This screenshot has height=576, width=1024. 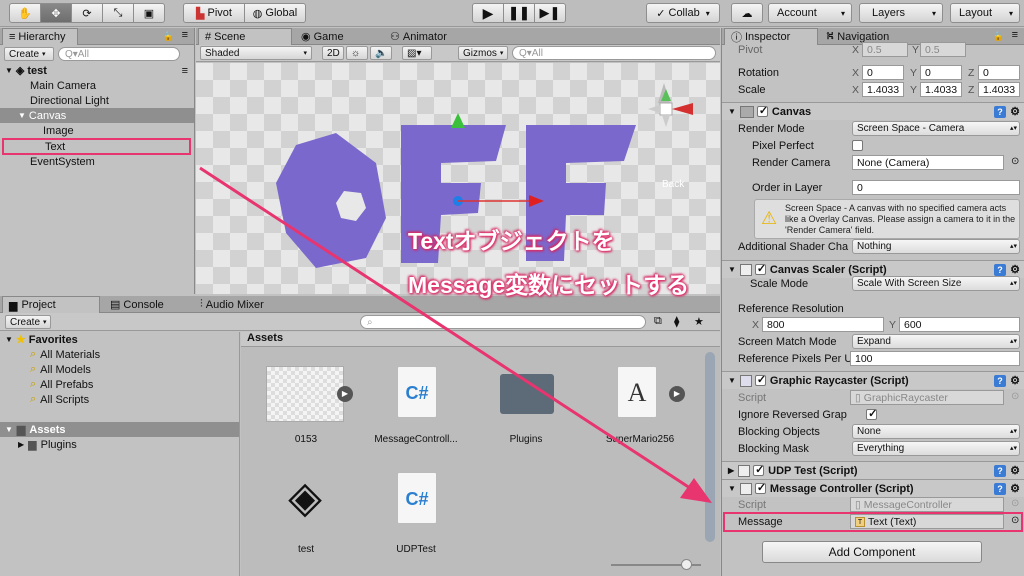 What do you see at coordinates (871, 413) in the screenshot?
I see `ignore-reversed-checkbox` at bounding box center [871, 413].